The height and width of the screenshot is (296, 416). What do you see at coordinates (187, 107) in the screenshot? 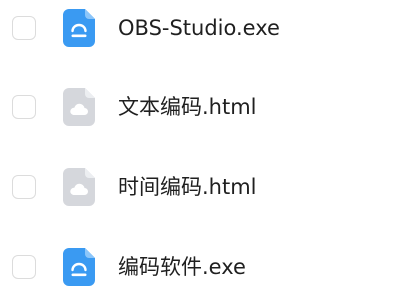
I see `file-name: 文本编码.html` at bounding box center [187, 107].